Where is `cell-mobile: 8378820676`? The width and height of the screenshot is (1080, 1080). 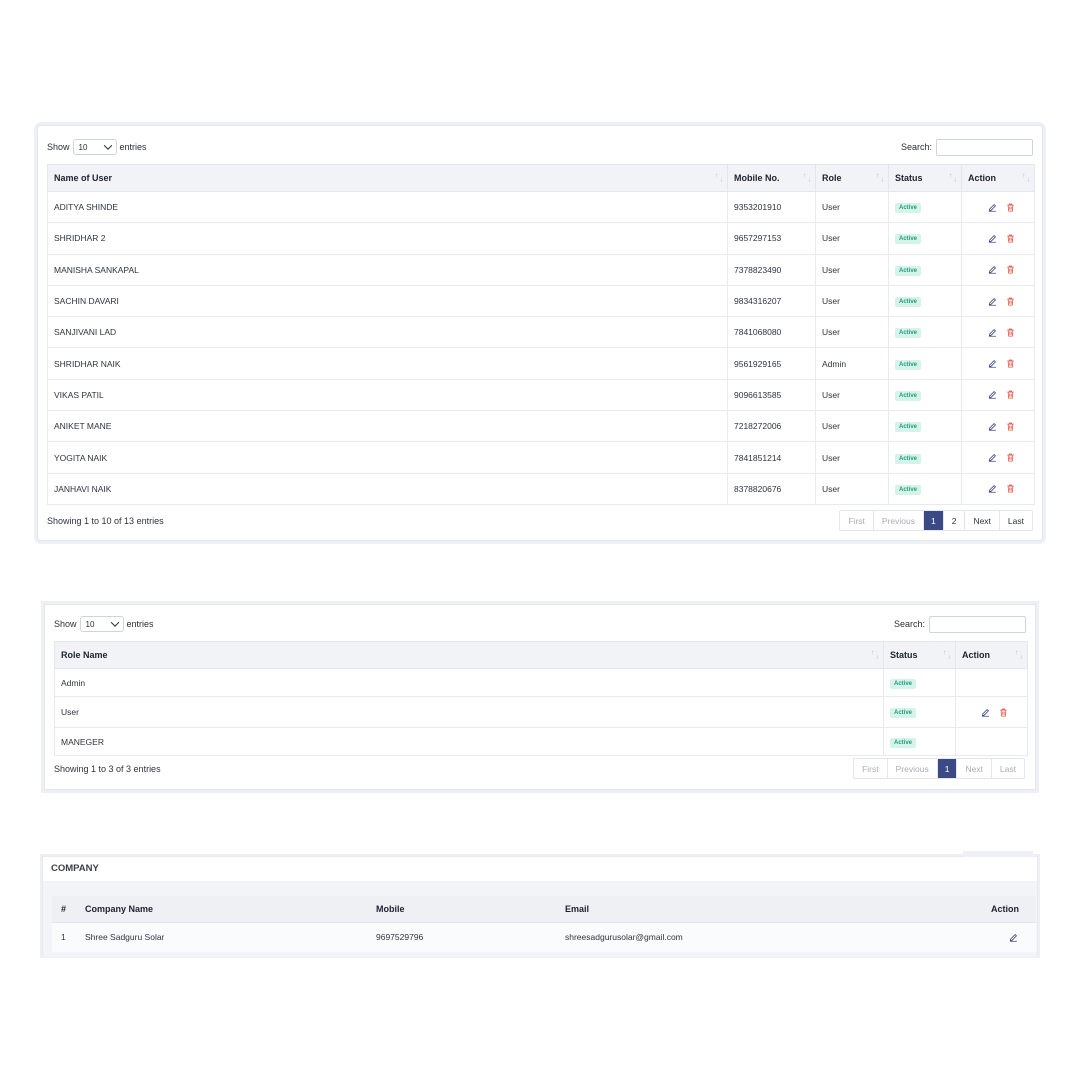
cell-mobile: 8378820676 is located at coordinates (771, 488).